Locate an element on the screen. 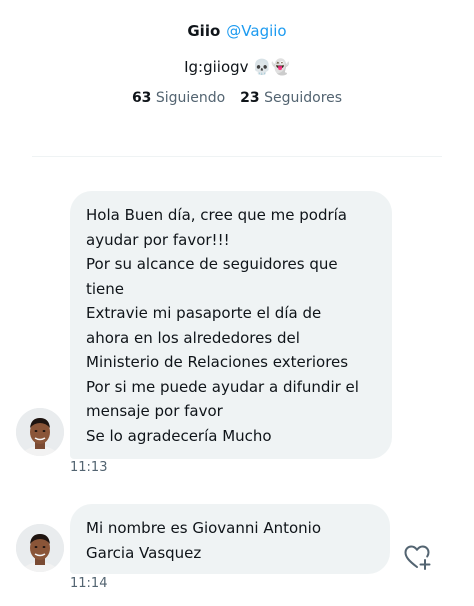 The image size is (474, 606). followers-count: 23 is located at coordinates (250, 98).